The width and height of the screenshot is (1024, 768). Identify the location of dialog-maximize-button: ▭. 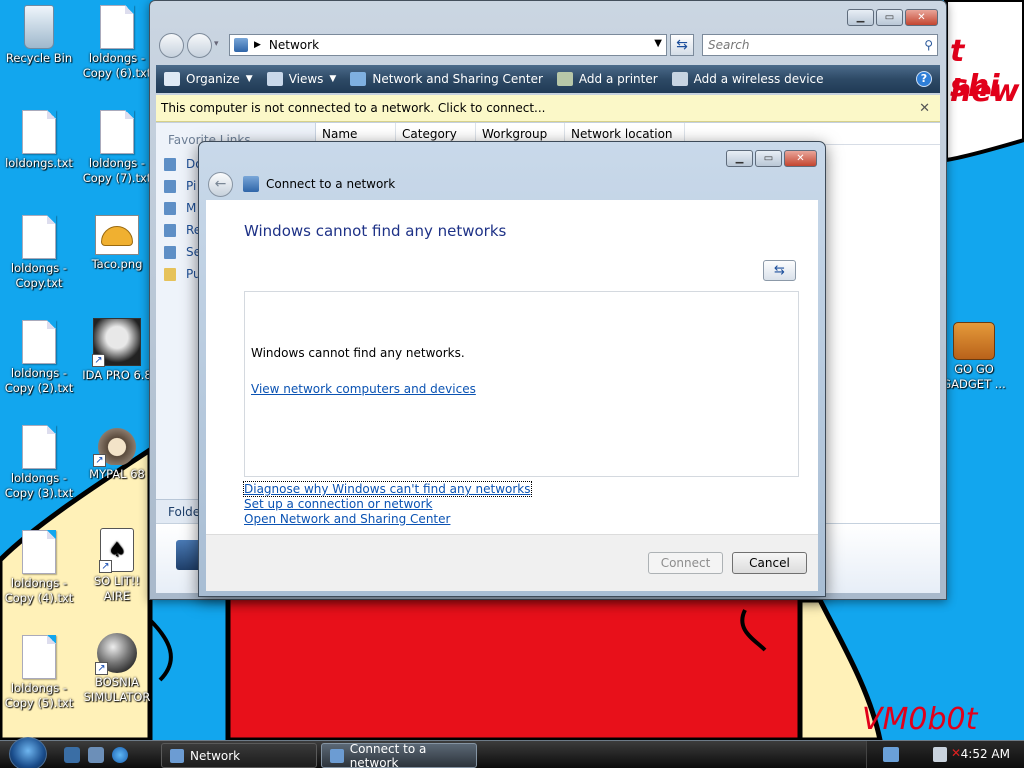
(768, 158).